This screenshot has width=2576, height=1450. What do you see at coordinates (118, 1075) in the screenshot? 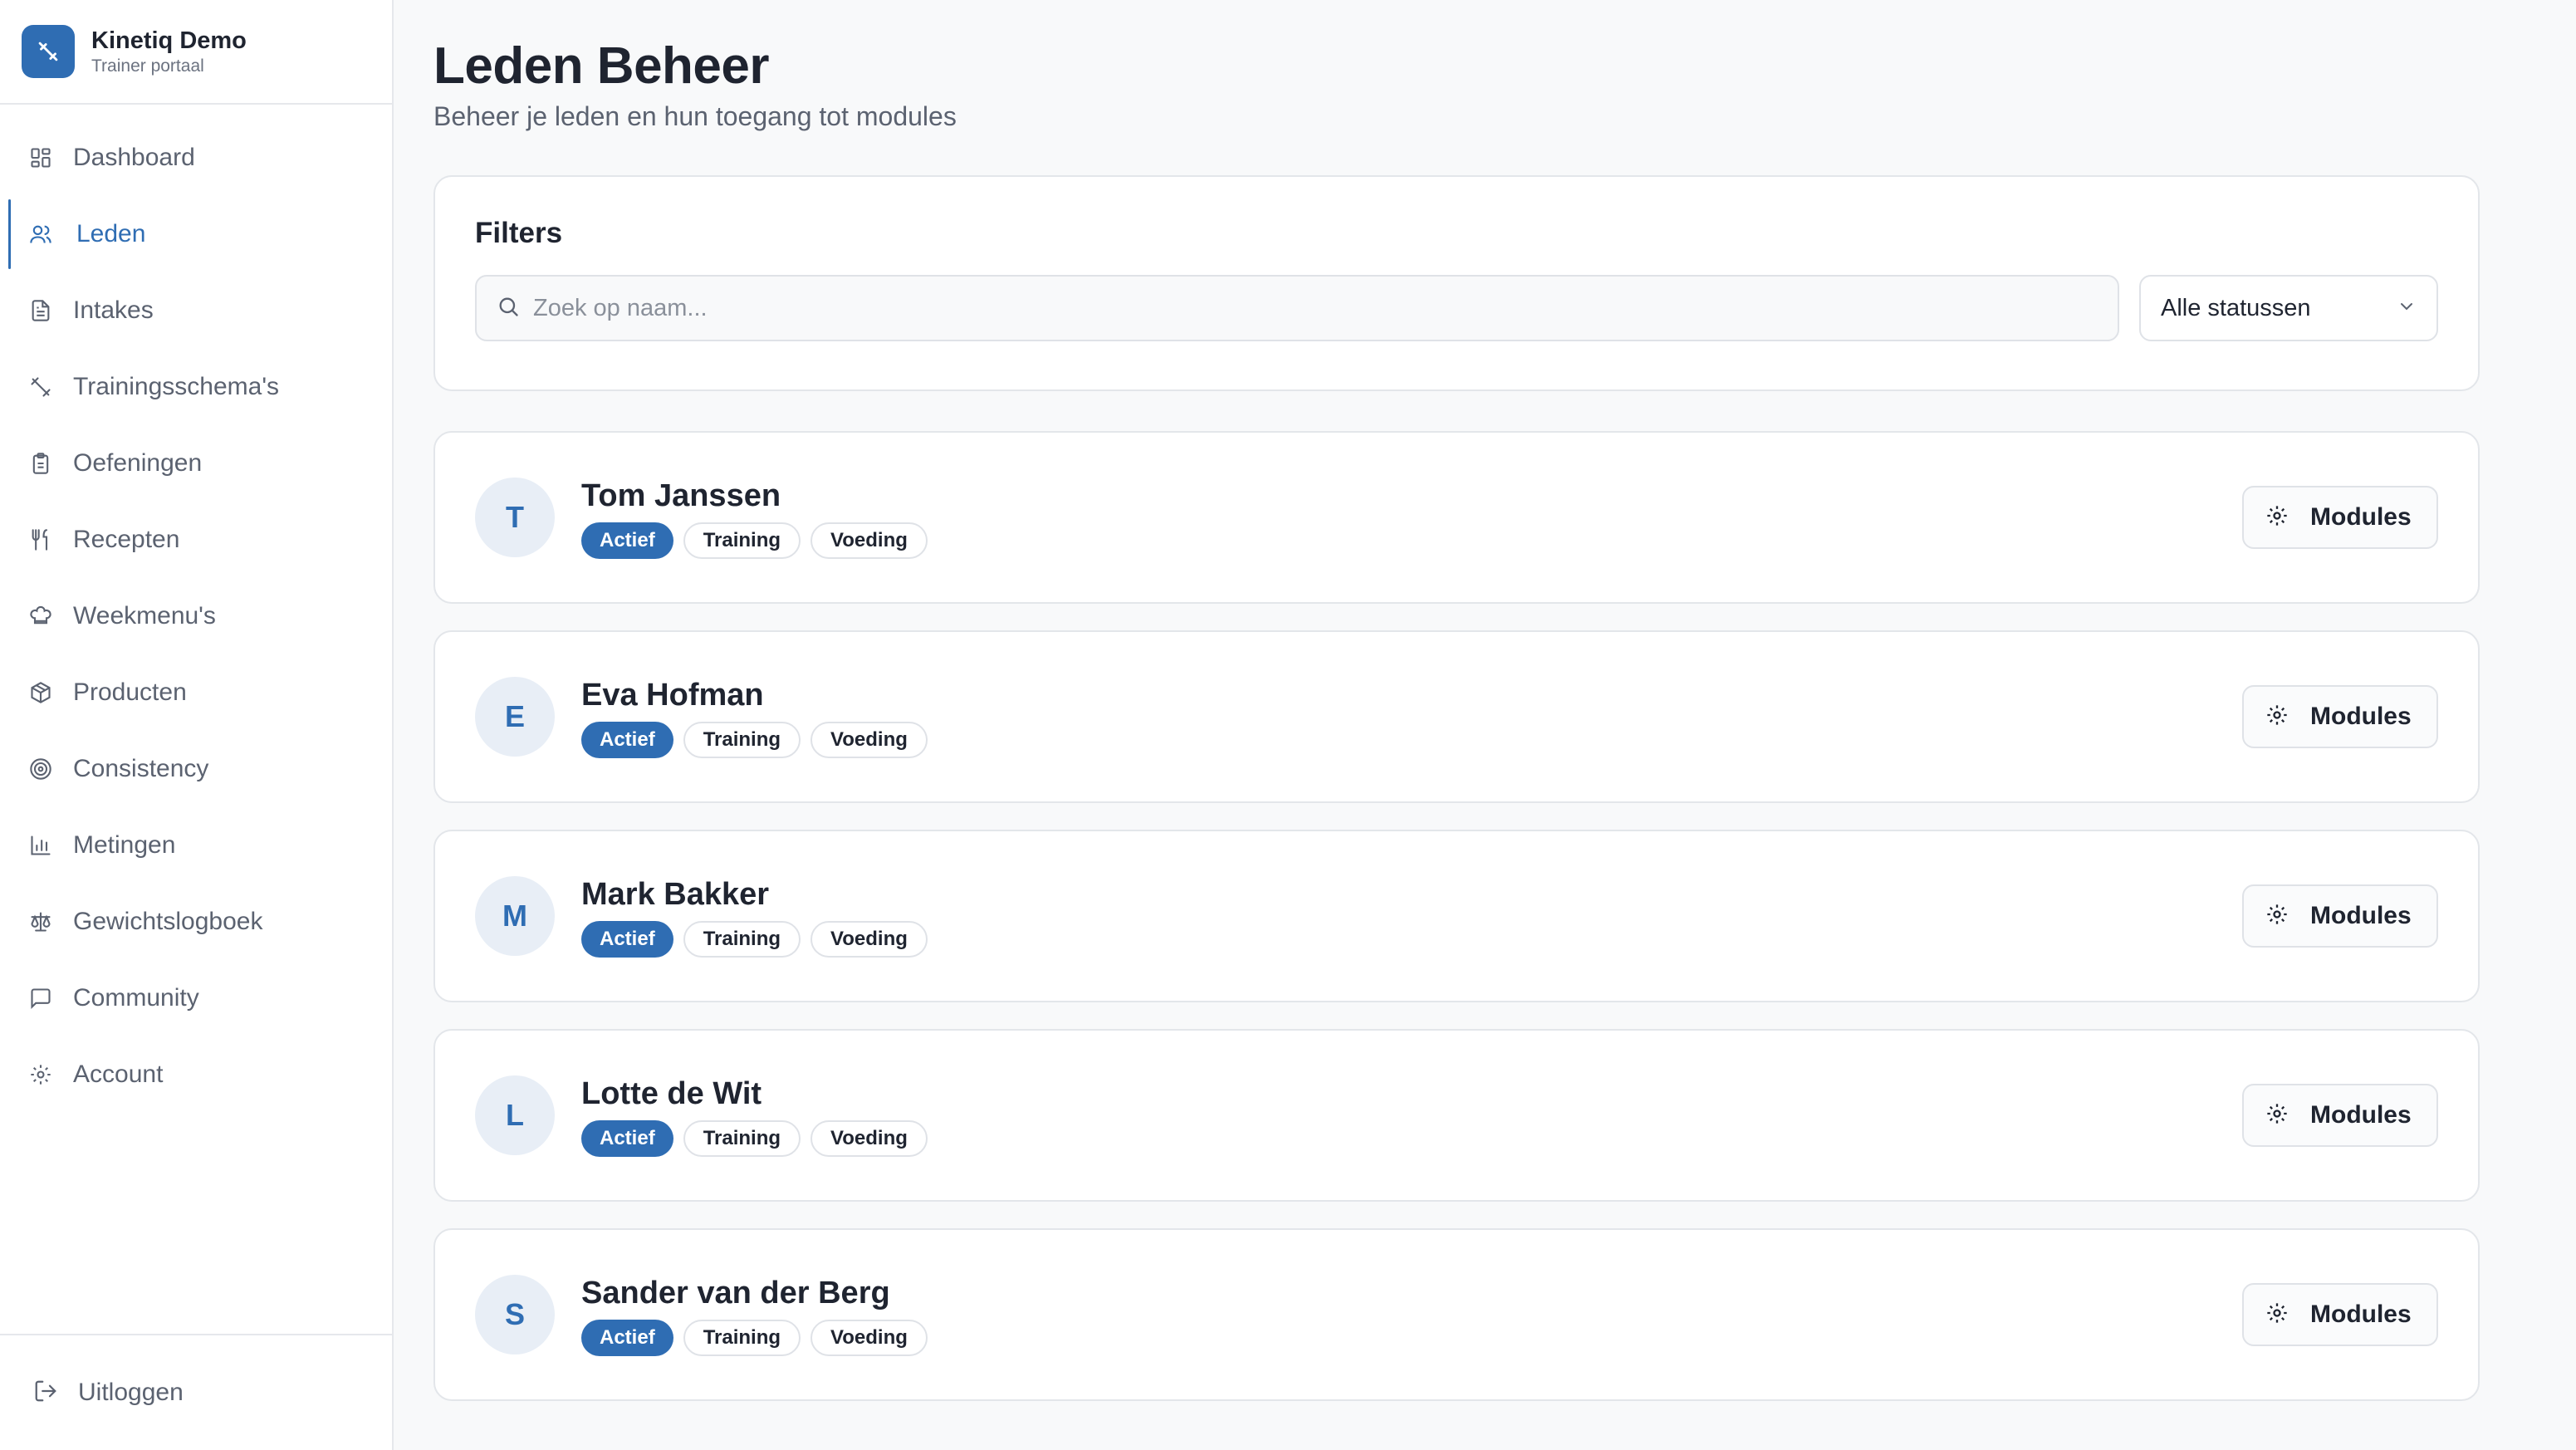
I see `sidebar-item-label: Account` at bounding box center [118, 1075].